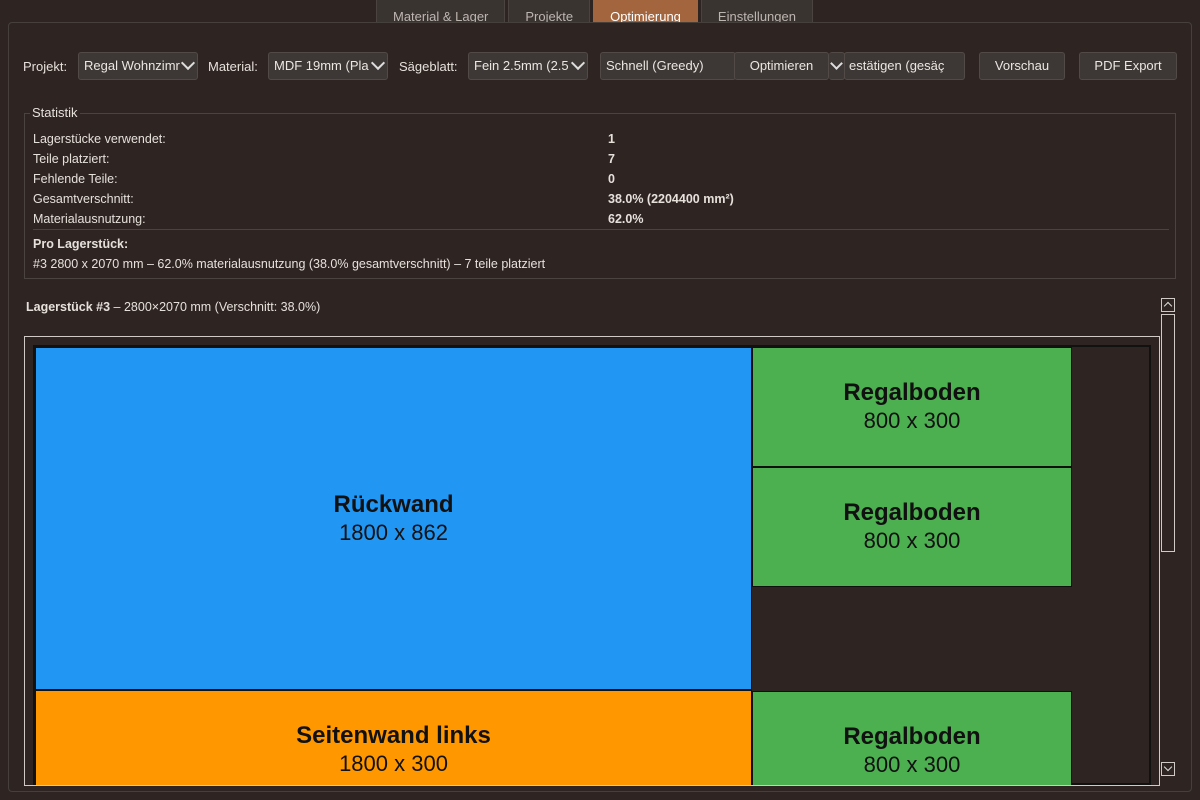 Image resolution: width=1200 pixels, height=800 pixels. Describe the element at coordinates (71, 159) in the screenshot. I see `stat-label: Teile platziert:` at that location.